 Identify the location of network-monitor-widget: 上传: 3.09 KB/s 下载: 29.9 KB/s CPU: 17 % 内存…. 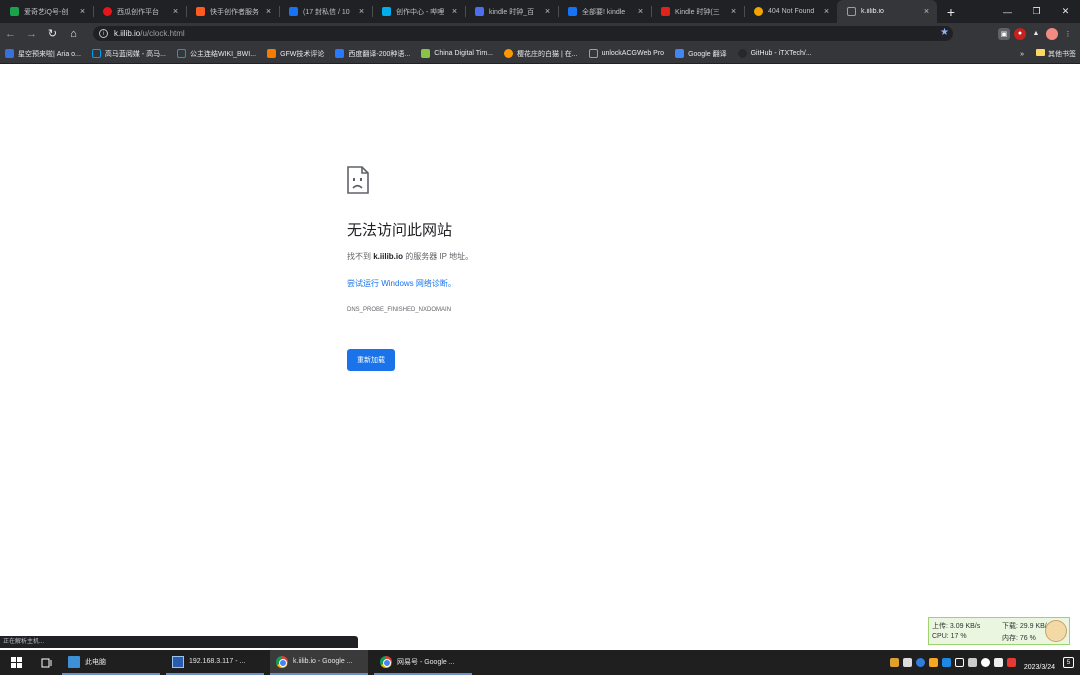
(999, 631).